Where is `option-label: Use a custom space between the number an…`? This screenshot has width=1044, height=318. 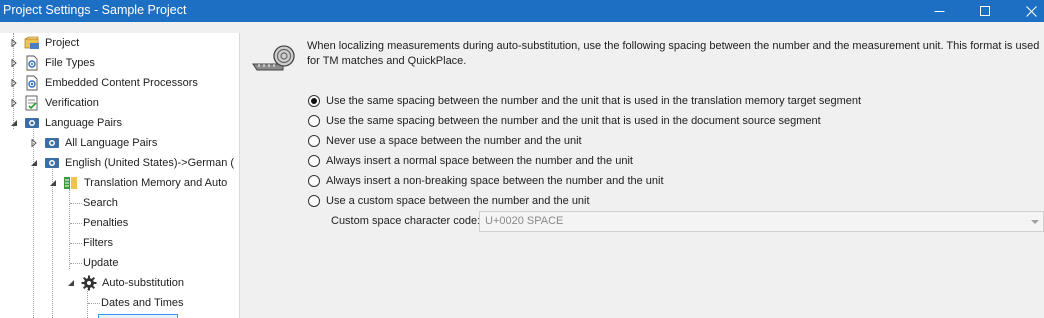 option-label: Use a custom space between the number an… is located at coordinates (458, 201).